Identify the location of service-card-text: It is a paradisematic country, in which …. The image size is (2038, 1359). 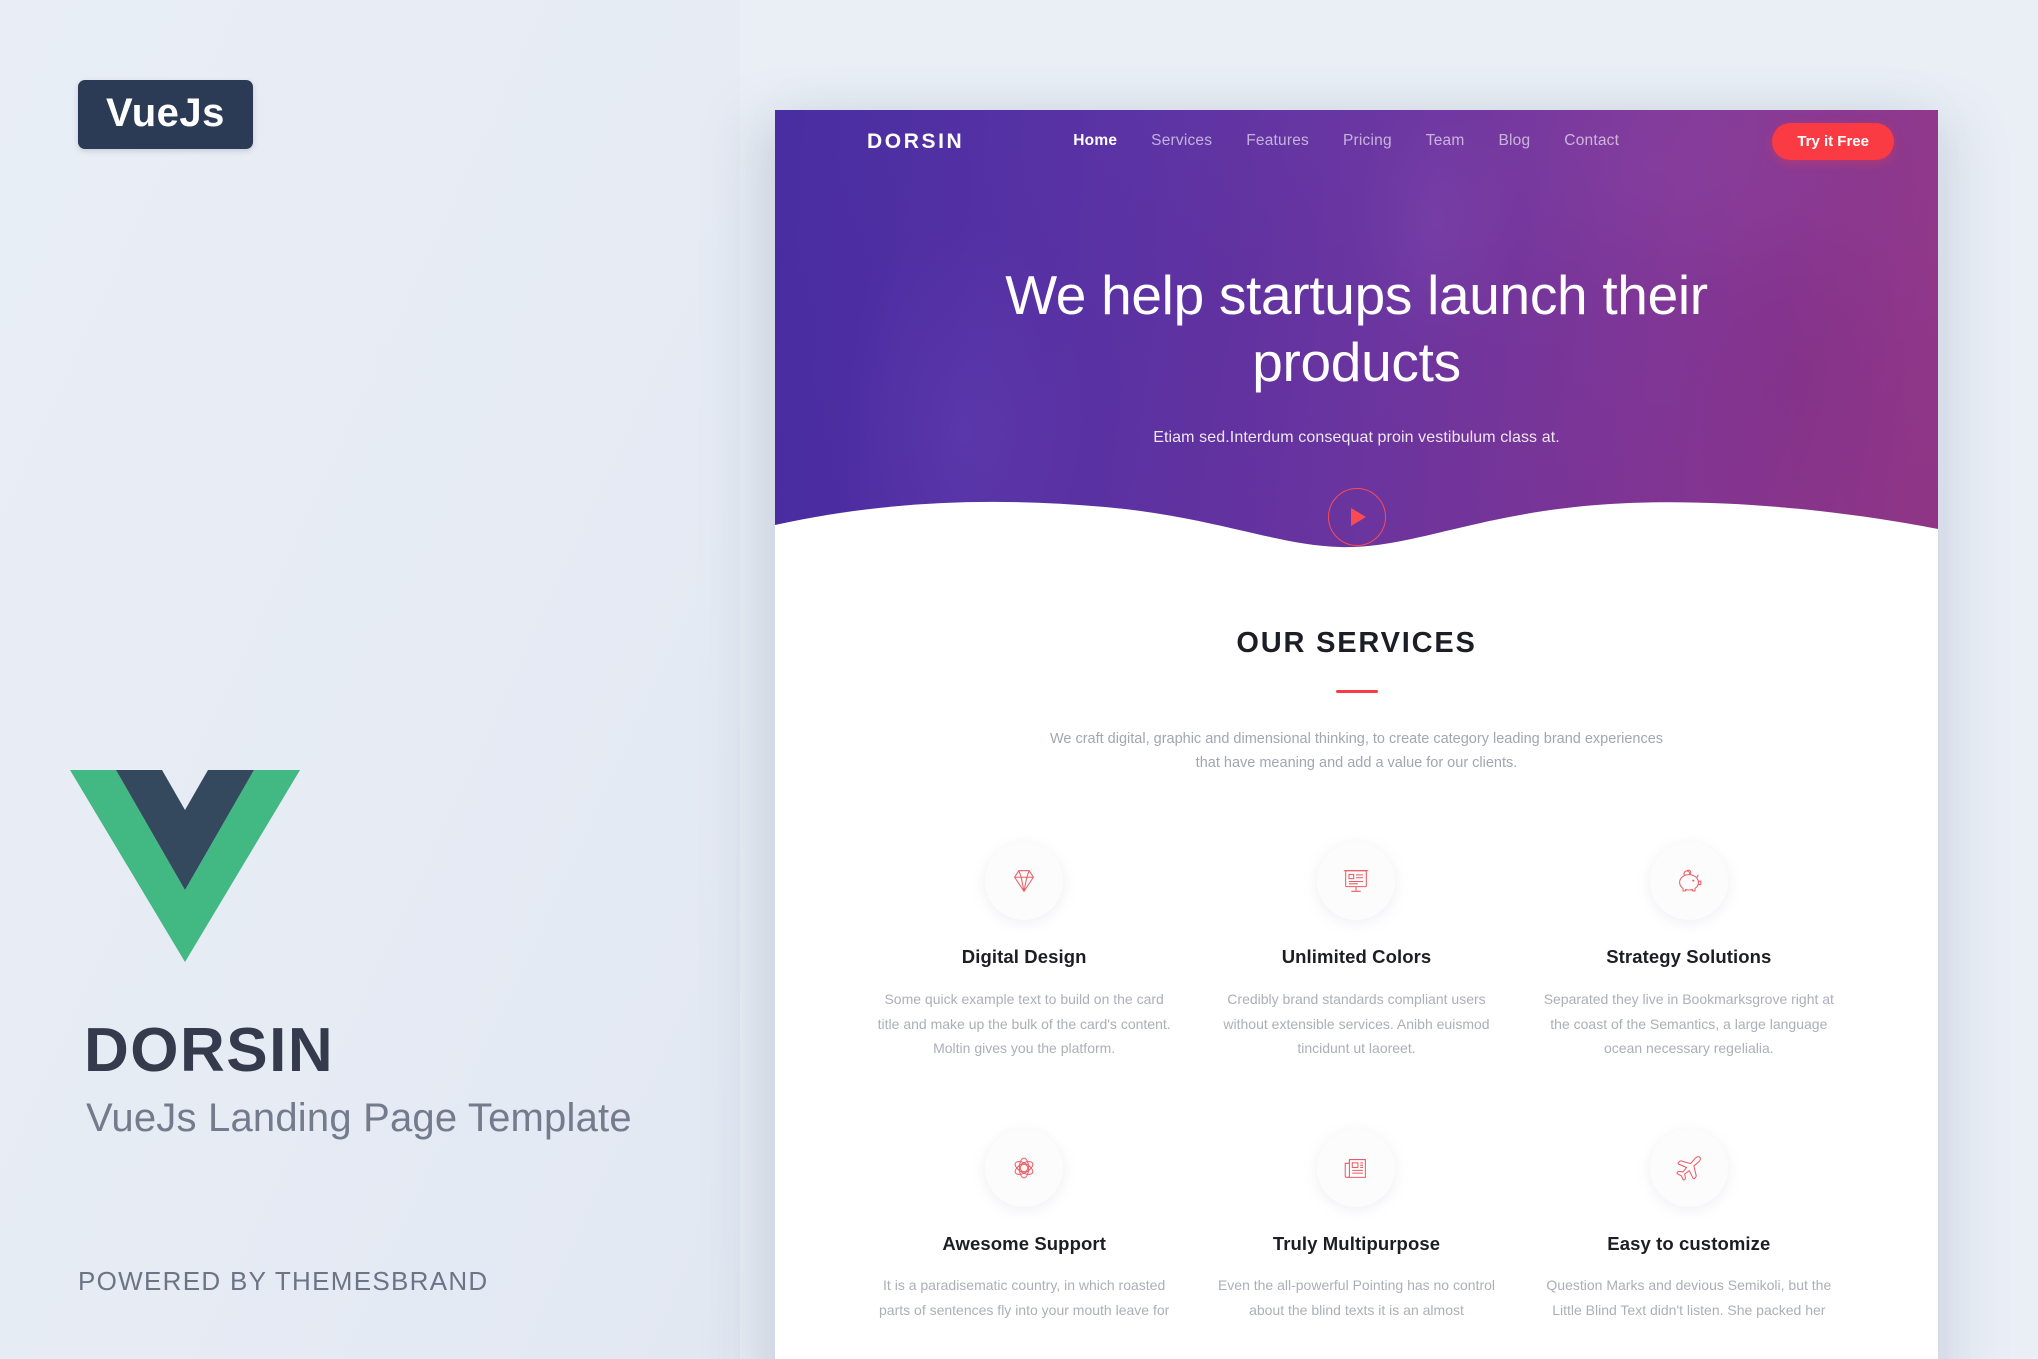
(1024, 1297).